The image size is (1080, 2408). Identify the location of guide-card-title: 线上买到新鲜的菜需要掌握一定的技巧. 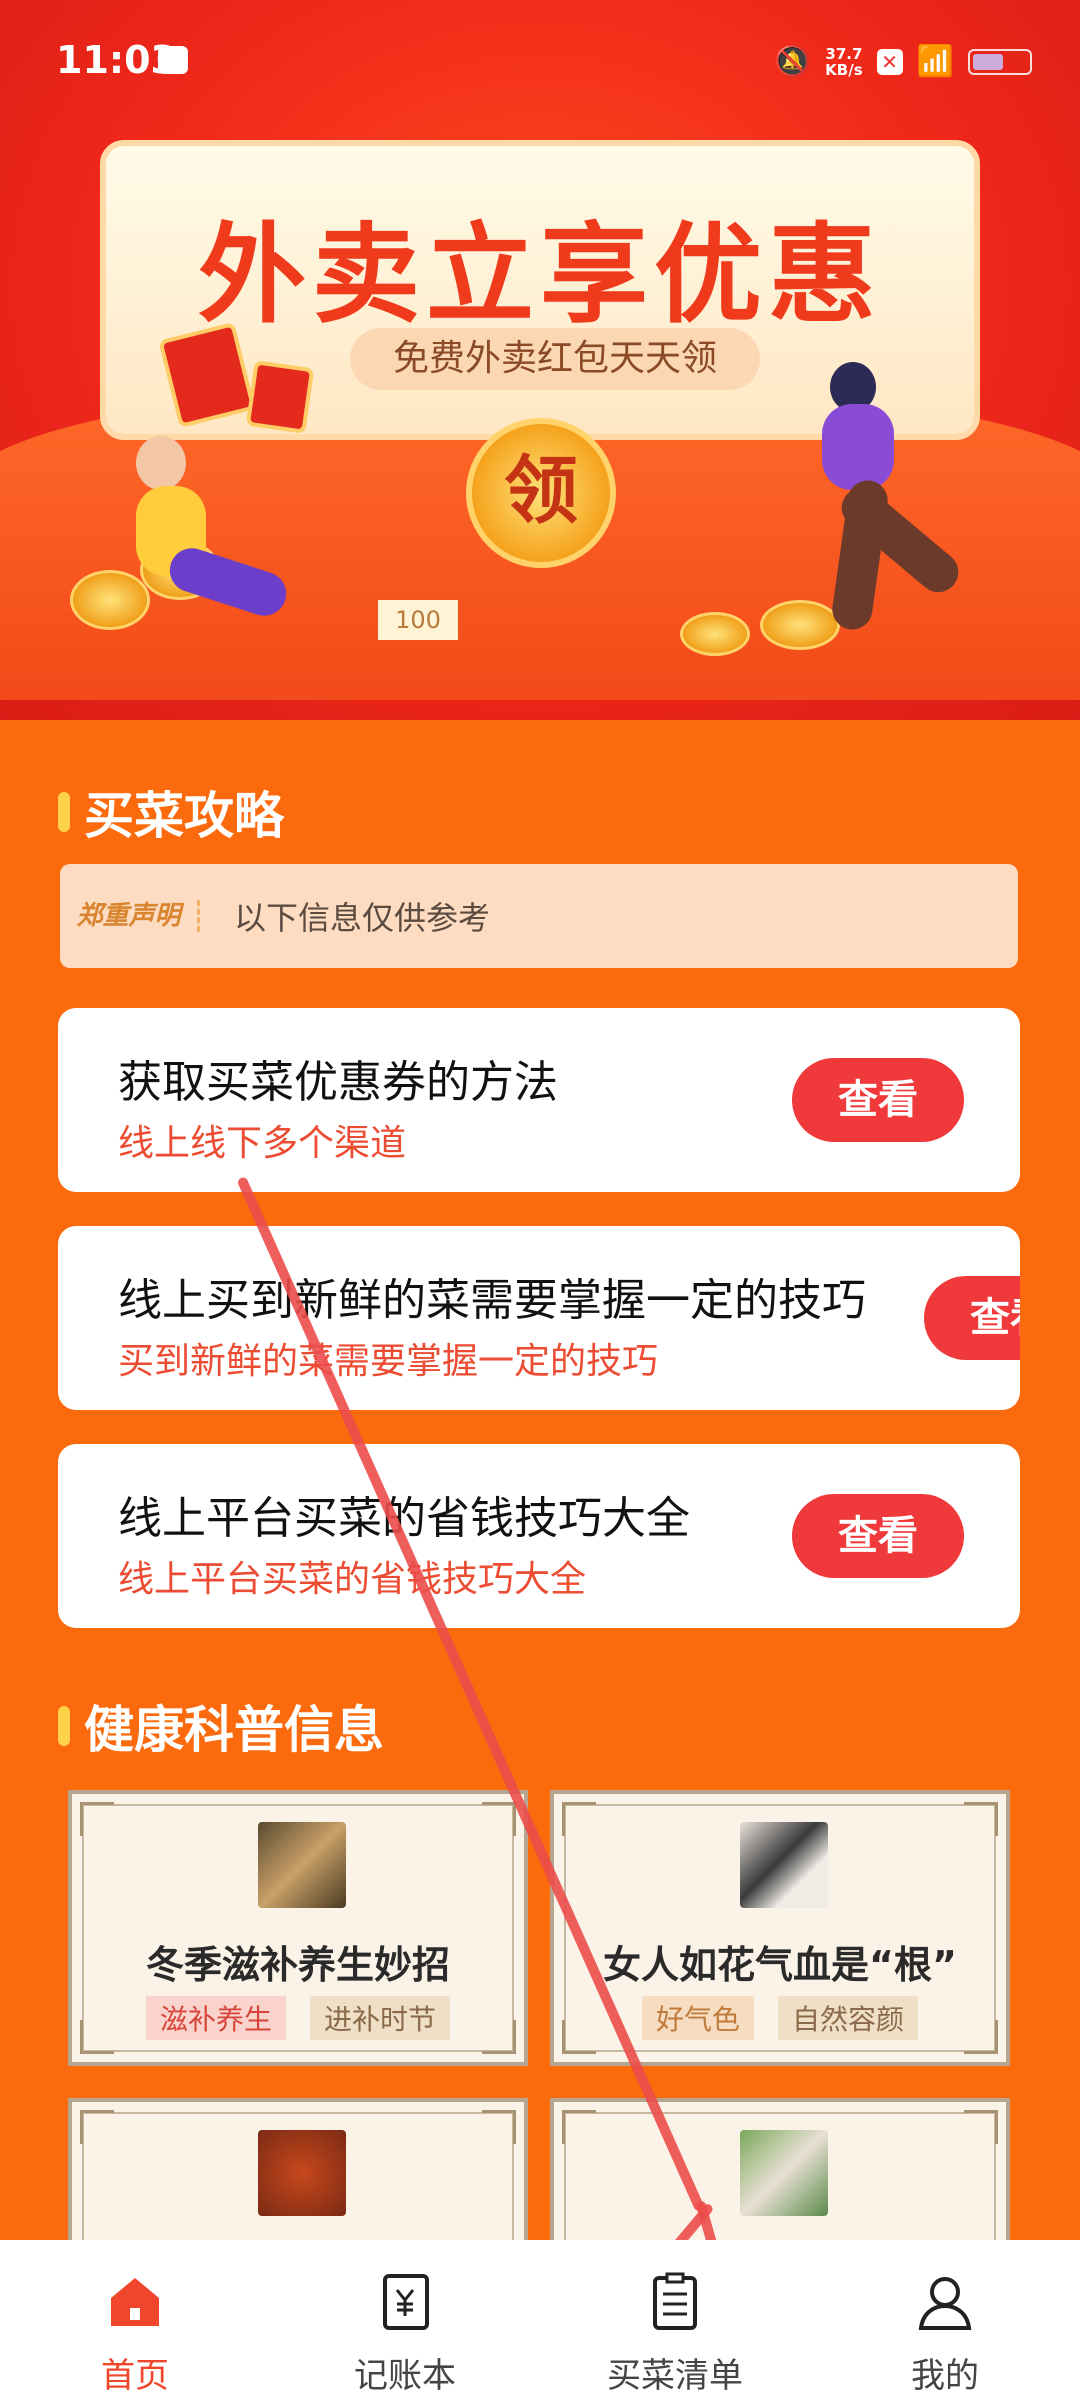
(492, 1300).